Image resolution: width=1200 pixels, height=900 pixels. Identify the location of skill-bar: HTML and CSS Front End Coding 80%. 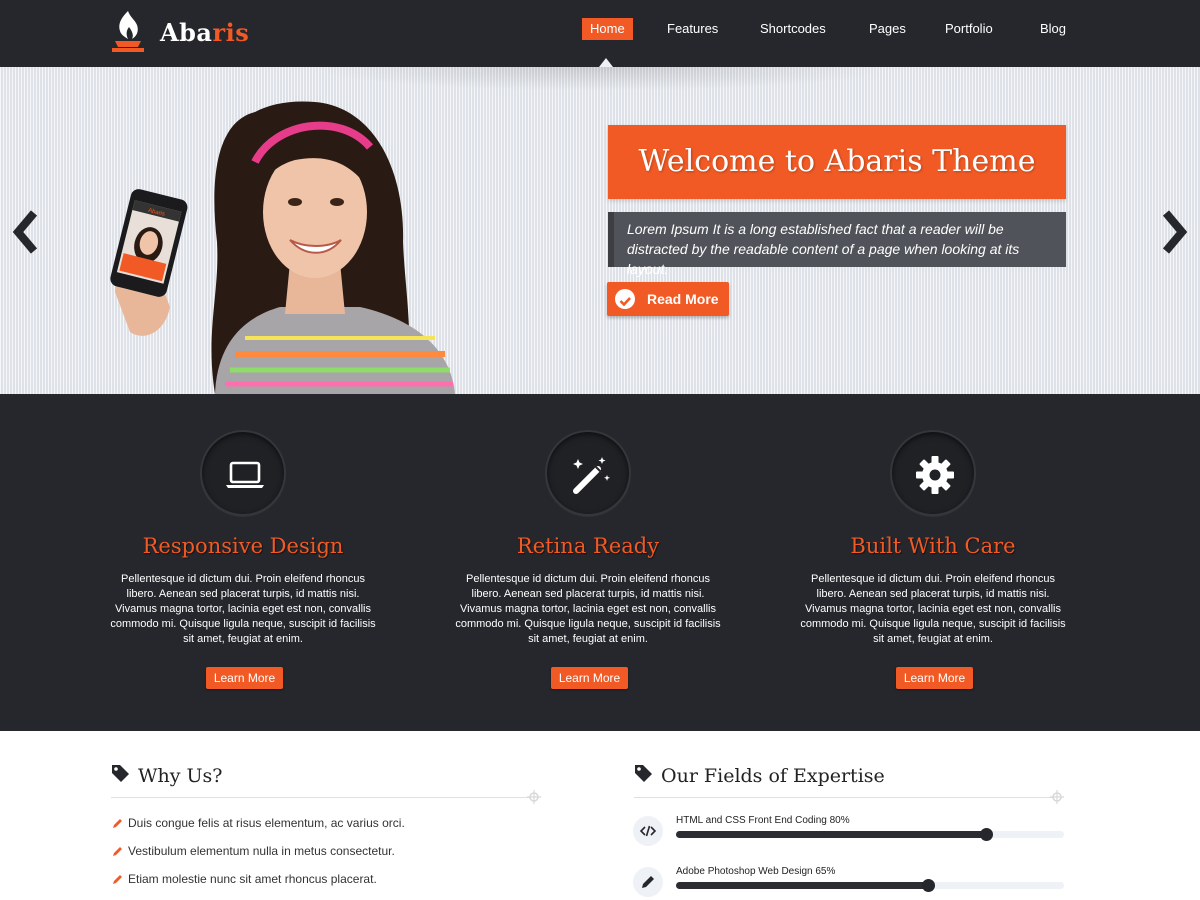
(849, 835).